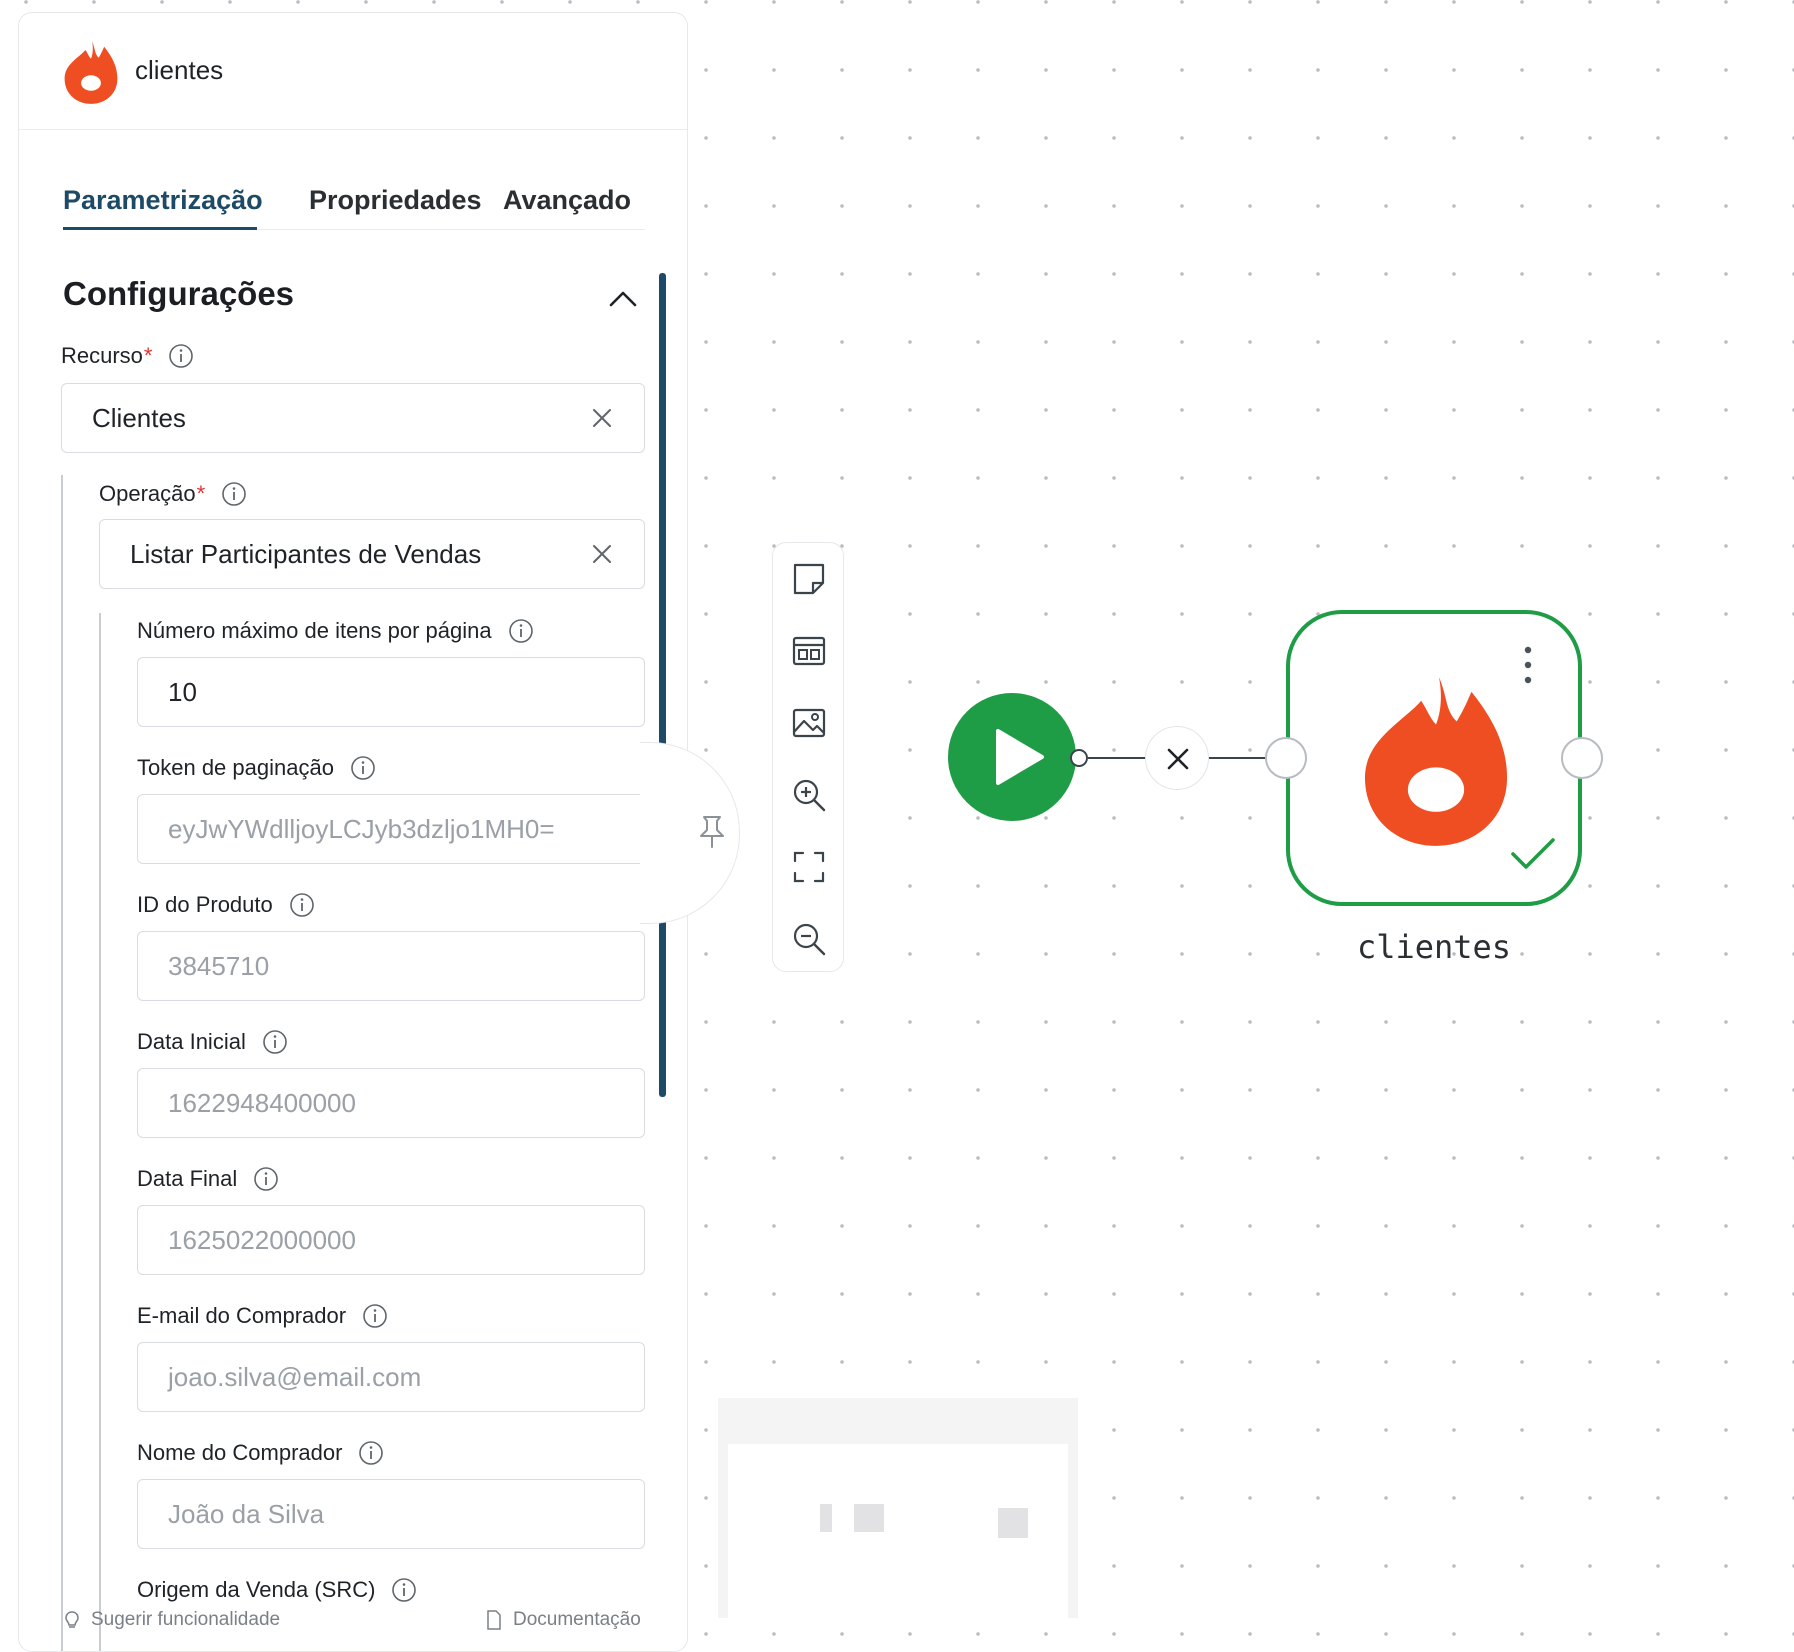 This screenshot has width=1794, height=1652. I want to click on tab-propriedades: Propriedades, so click(395, 200).